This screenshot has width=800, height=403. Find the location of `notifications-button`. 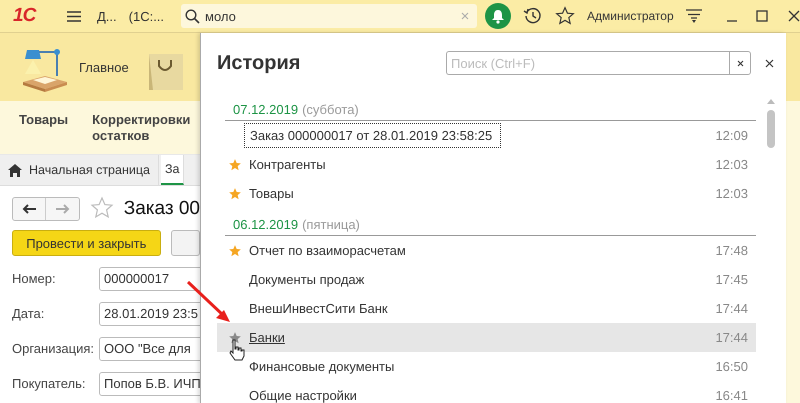

notifications-button is located at coordinates (498, 16).